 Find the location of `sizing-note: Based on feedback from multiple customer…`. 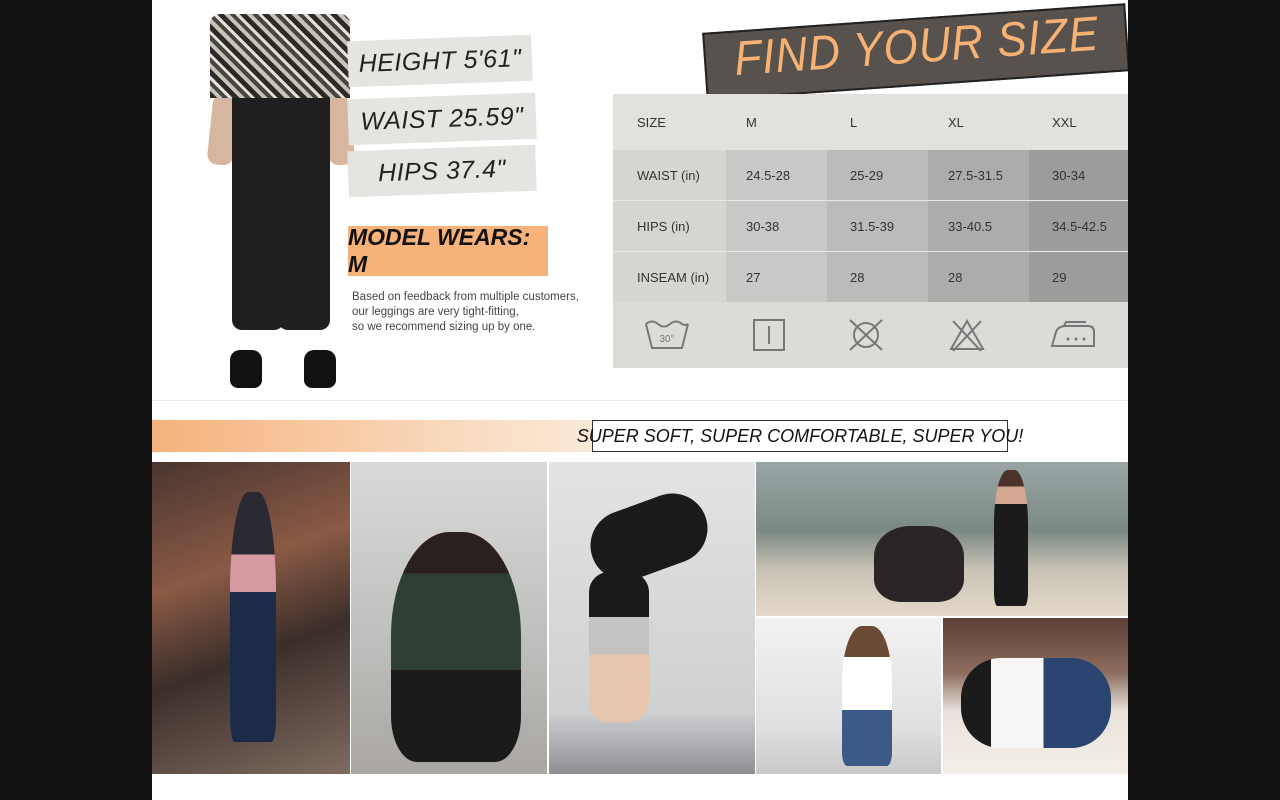

sizing-note: Based on feedback from multiple customer… is located at coordinates (477, 312).